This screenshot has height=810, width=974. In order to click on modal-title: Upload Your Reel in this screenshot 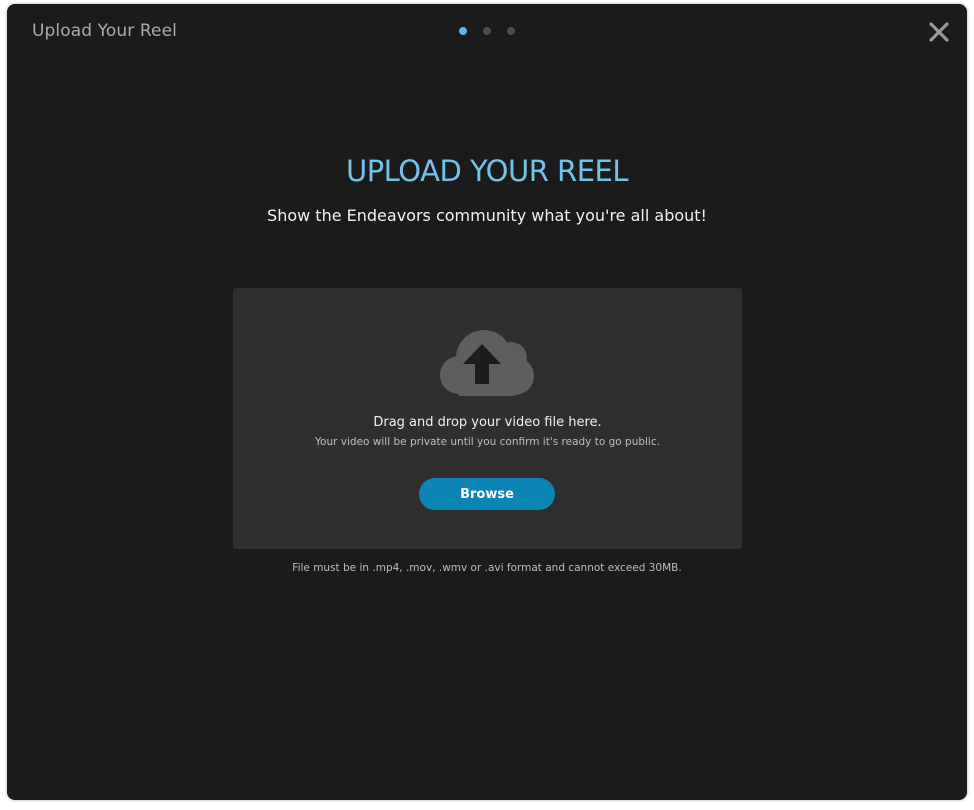, I will do `click(104, 31)`.